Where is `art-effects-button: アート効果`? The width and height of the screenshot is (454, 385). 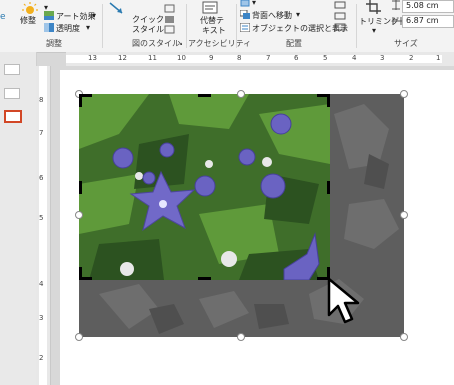
art-effects-button: アート効果 is located at coordinates (76, 16).